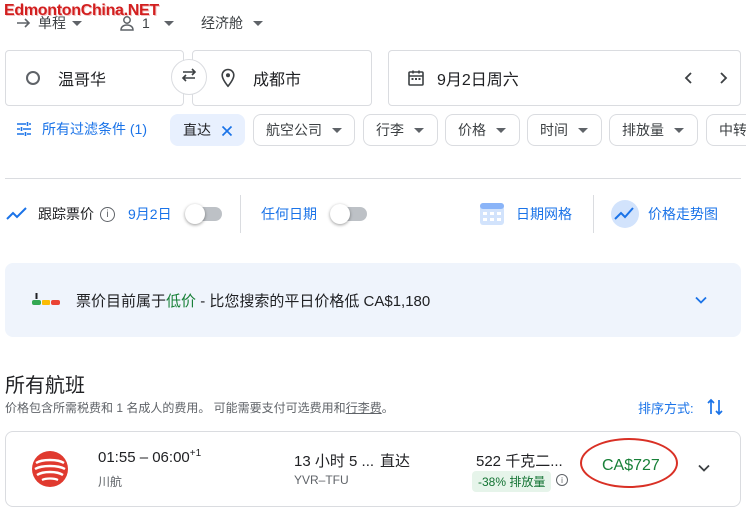 This screenshot has height=516, width=746. Describe the element at coordinates (228, 78) in the screenshot. I see `location-pin-icon` at that location.